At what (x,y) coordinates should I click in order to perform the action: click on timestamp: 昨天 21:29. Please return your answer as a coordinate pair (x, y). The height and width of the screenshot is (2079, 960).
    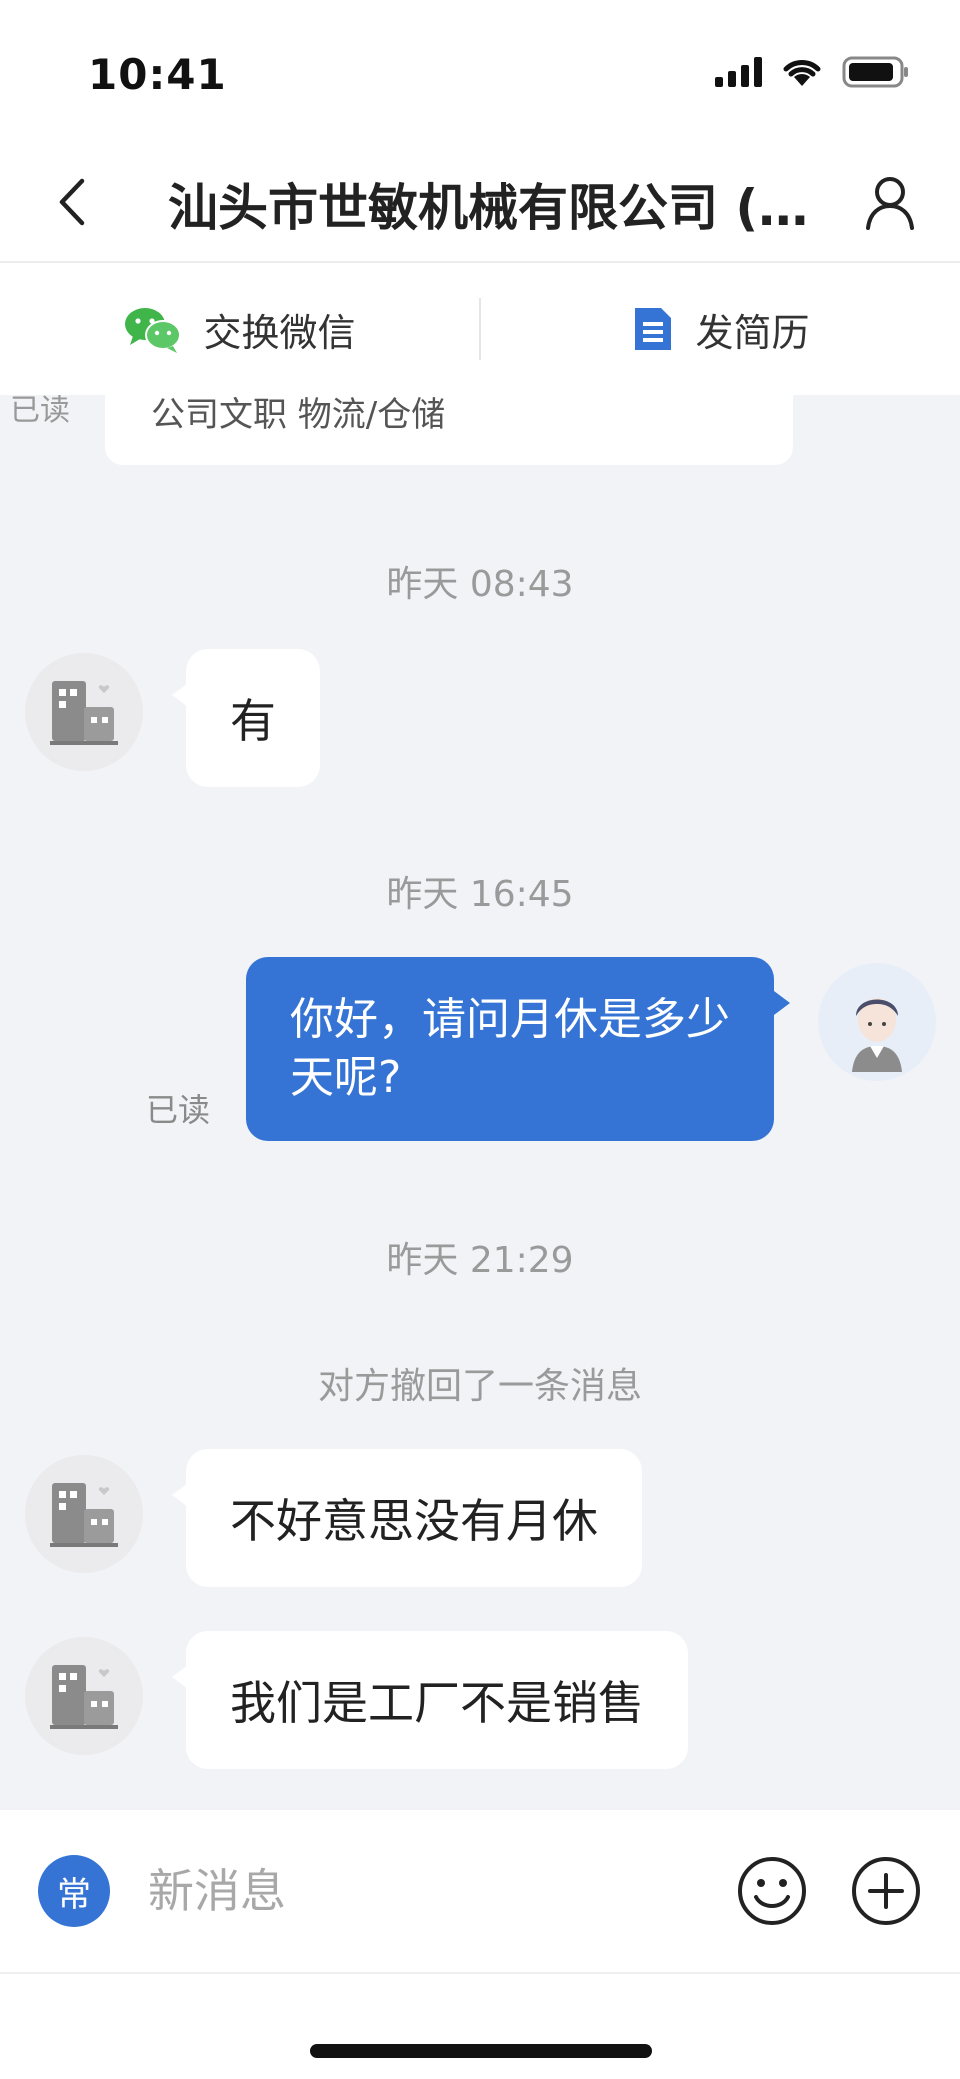
    Looking at the image, I should click on (480, 1260).